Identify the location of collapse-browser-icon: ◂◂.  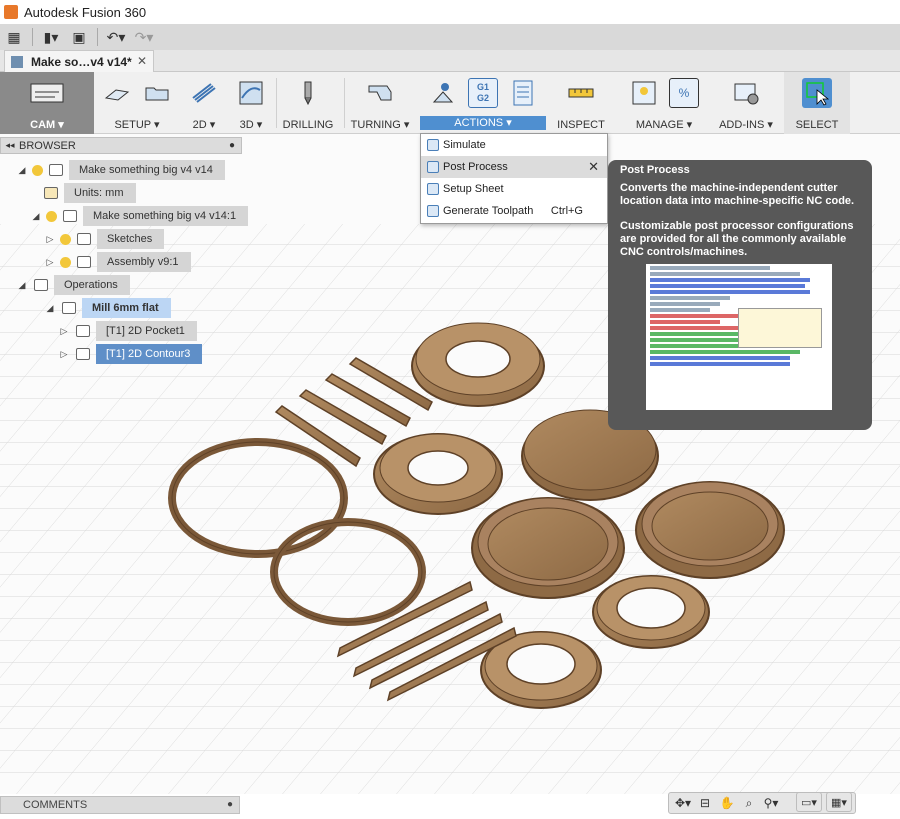
(10, 145).